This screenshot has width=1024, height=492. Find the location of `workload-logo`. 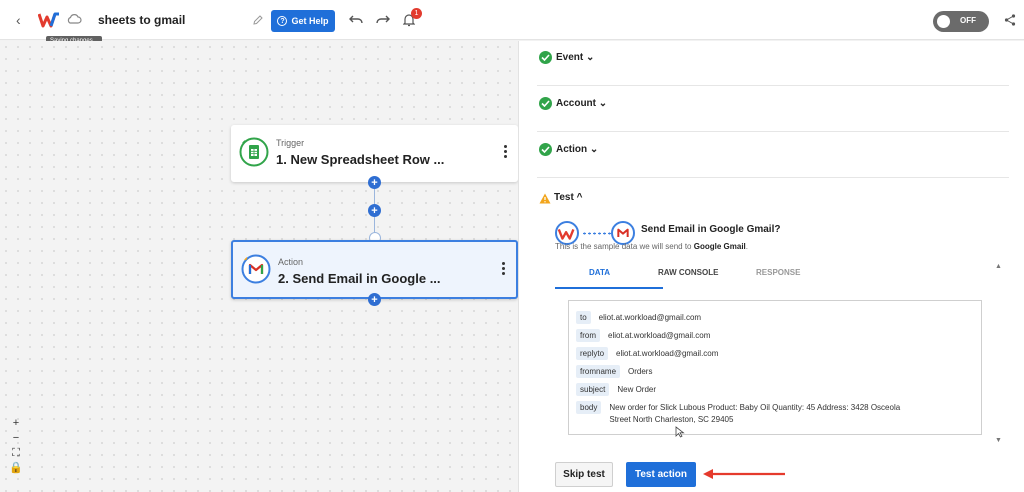

workload-logo is located at coordinates (48, 20).